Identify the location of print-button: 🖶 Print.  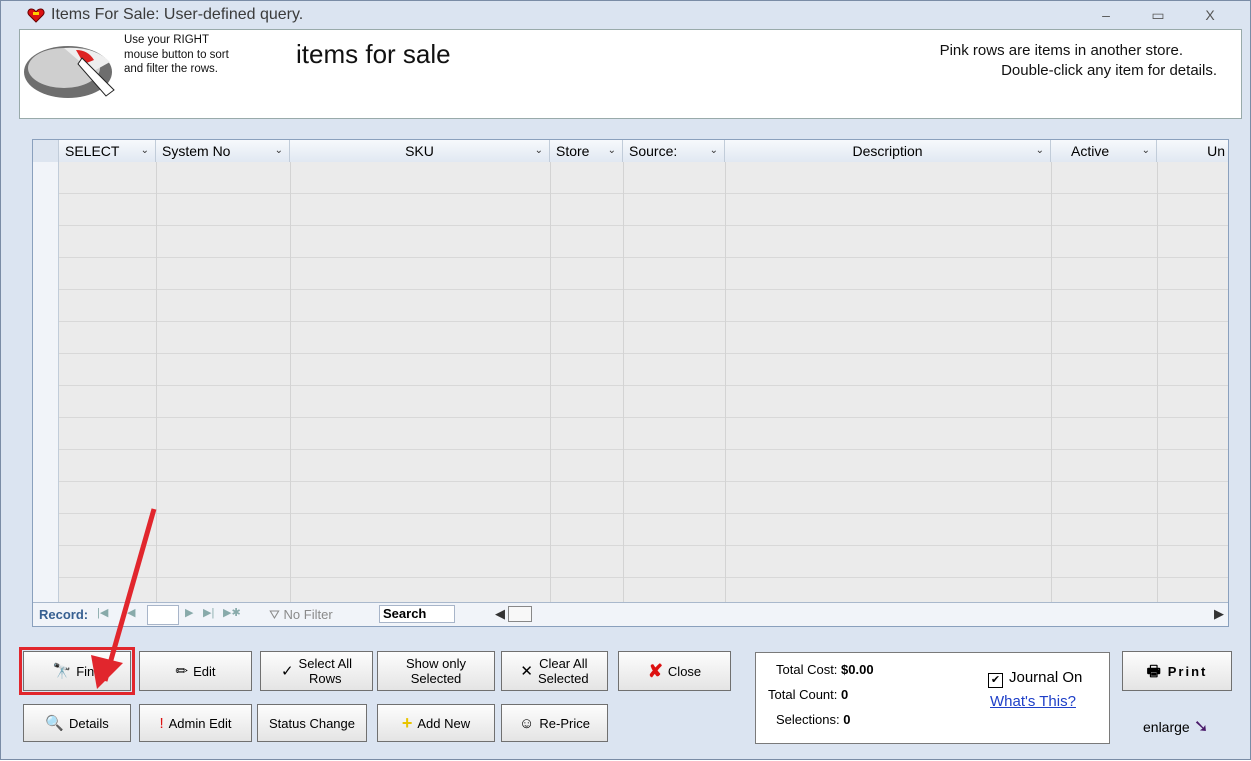
(1177, 671).